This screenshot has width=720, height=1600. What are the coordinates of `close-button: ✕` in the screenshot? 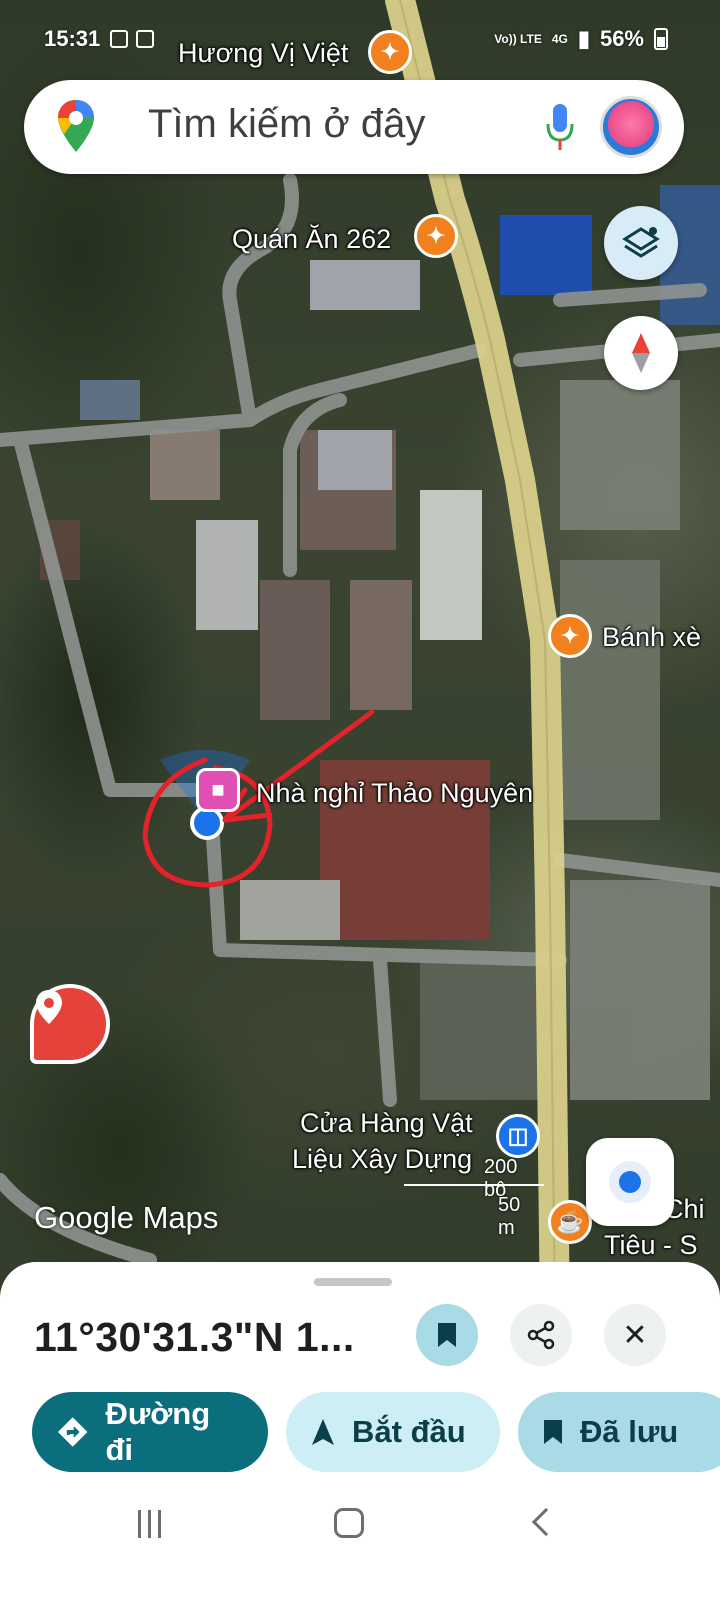 It's located at (635, 1335).